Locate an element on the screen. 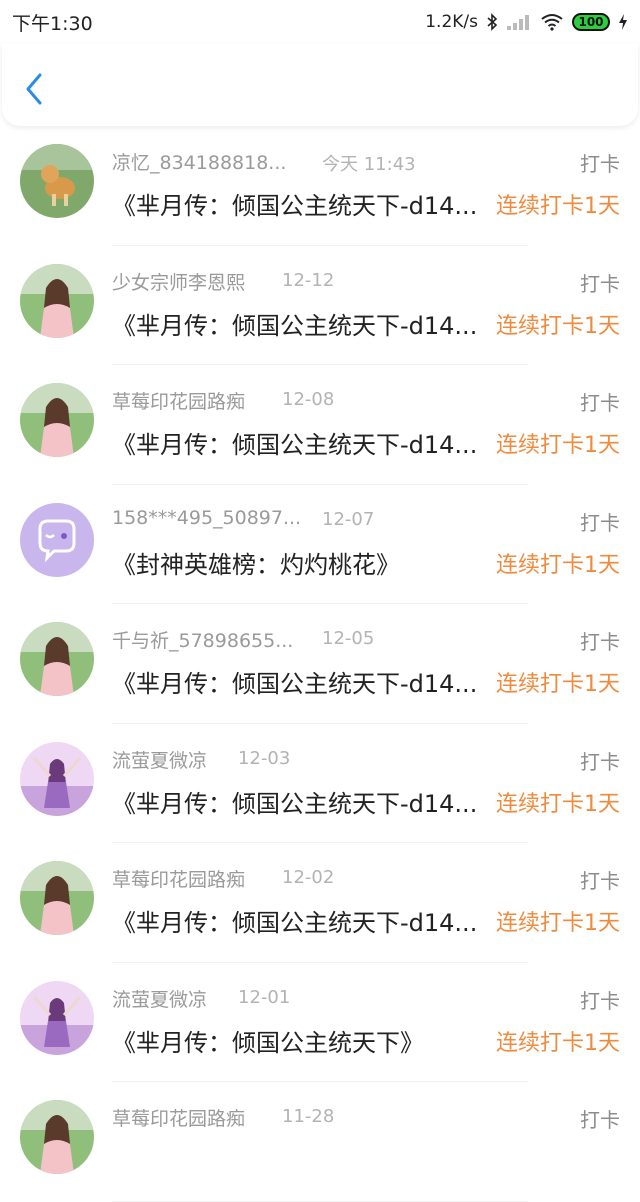 This screenshot has width=640, height=1202. wifi-icon is located at coordinates (552, 22).